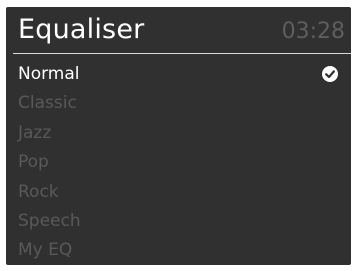 The image size is (358, 271). What do you see at coordinates (313, 31) in the screenshot?
I see `clock-time: 03:28` at bounding box center [313, 31].